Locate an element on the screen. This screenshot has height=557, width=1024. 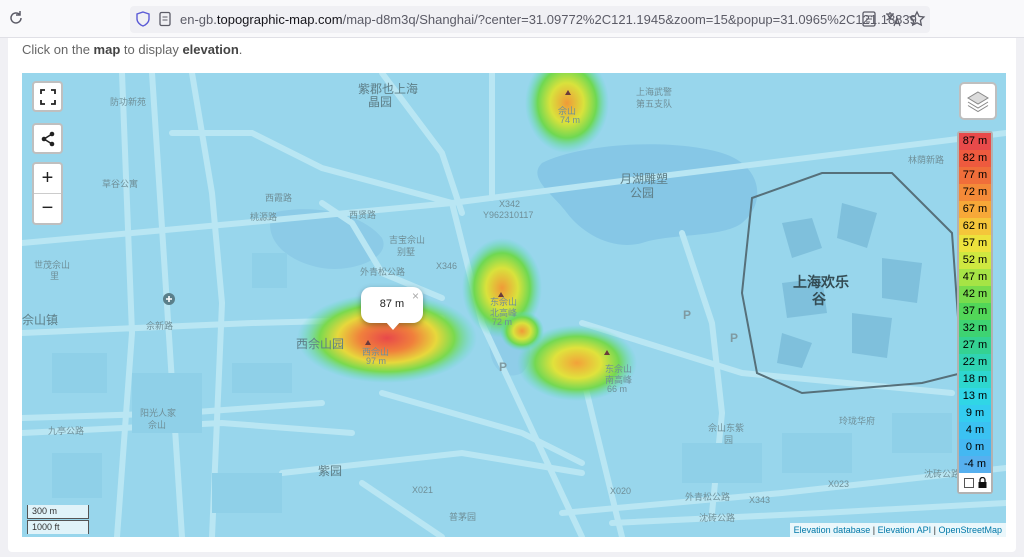
map-label: X342 is located at coordinates (510, 204).